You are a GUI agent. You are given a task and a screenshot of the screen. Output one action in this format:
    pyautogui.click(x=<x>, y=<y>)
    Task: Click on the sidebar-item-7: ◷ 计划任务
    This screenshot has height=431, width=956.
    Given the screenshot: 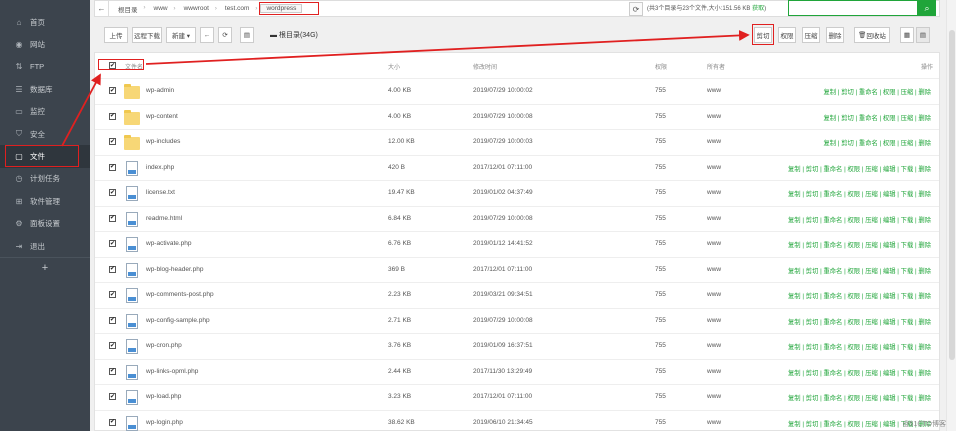 What is the action you would take?
    pyautogui.click(x=45, y=179)
    